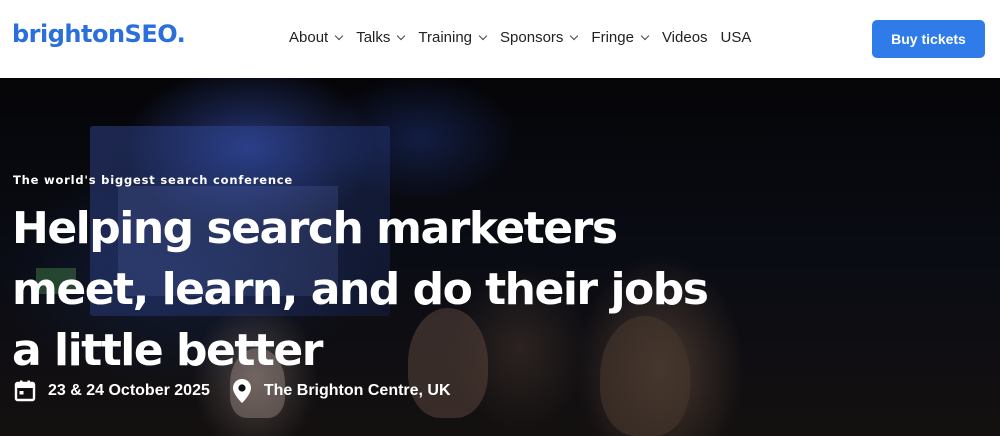 The image size is (1000, 436). Describe the element at coordinates (25, 391) in the screenshot. I see `calendar-icon` at that location.